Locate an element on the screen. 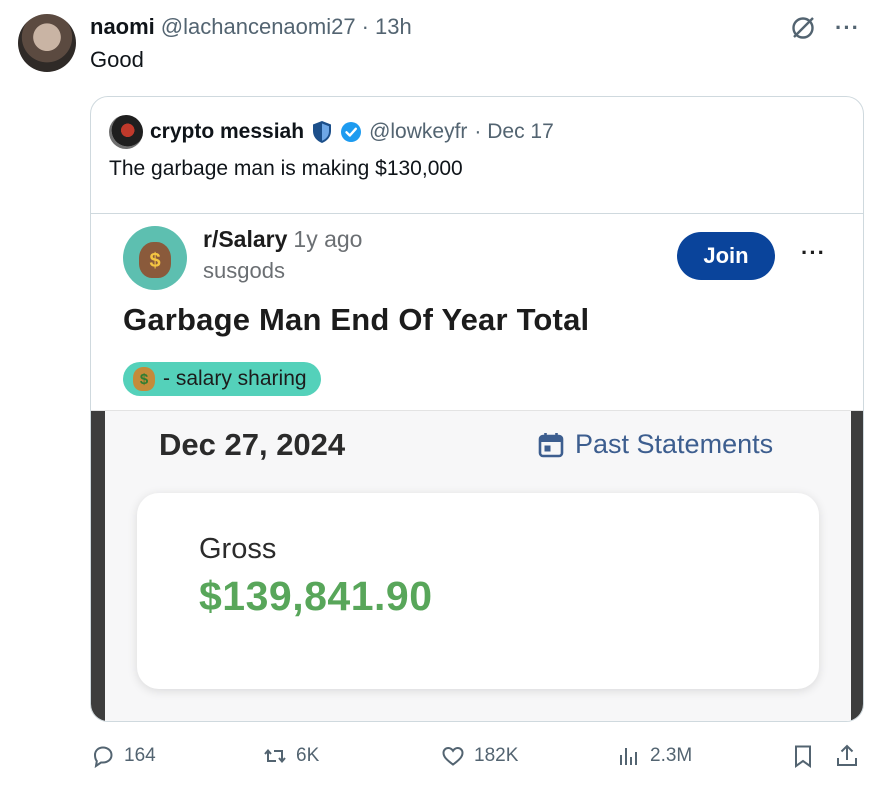 This screenshot has width=886, height=786. repost-action: 6K is located at coordinates (290, 756).